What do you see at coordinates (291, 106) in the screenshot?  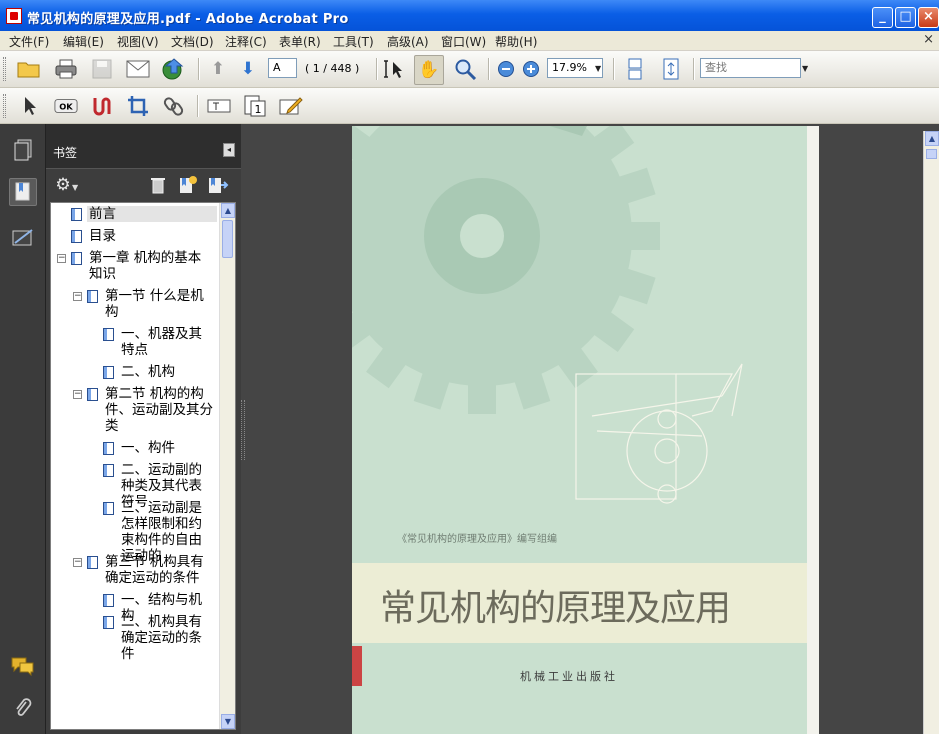 I see `form-edit-tool-icon` at bounding box center [291, 106].